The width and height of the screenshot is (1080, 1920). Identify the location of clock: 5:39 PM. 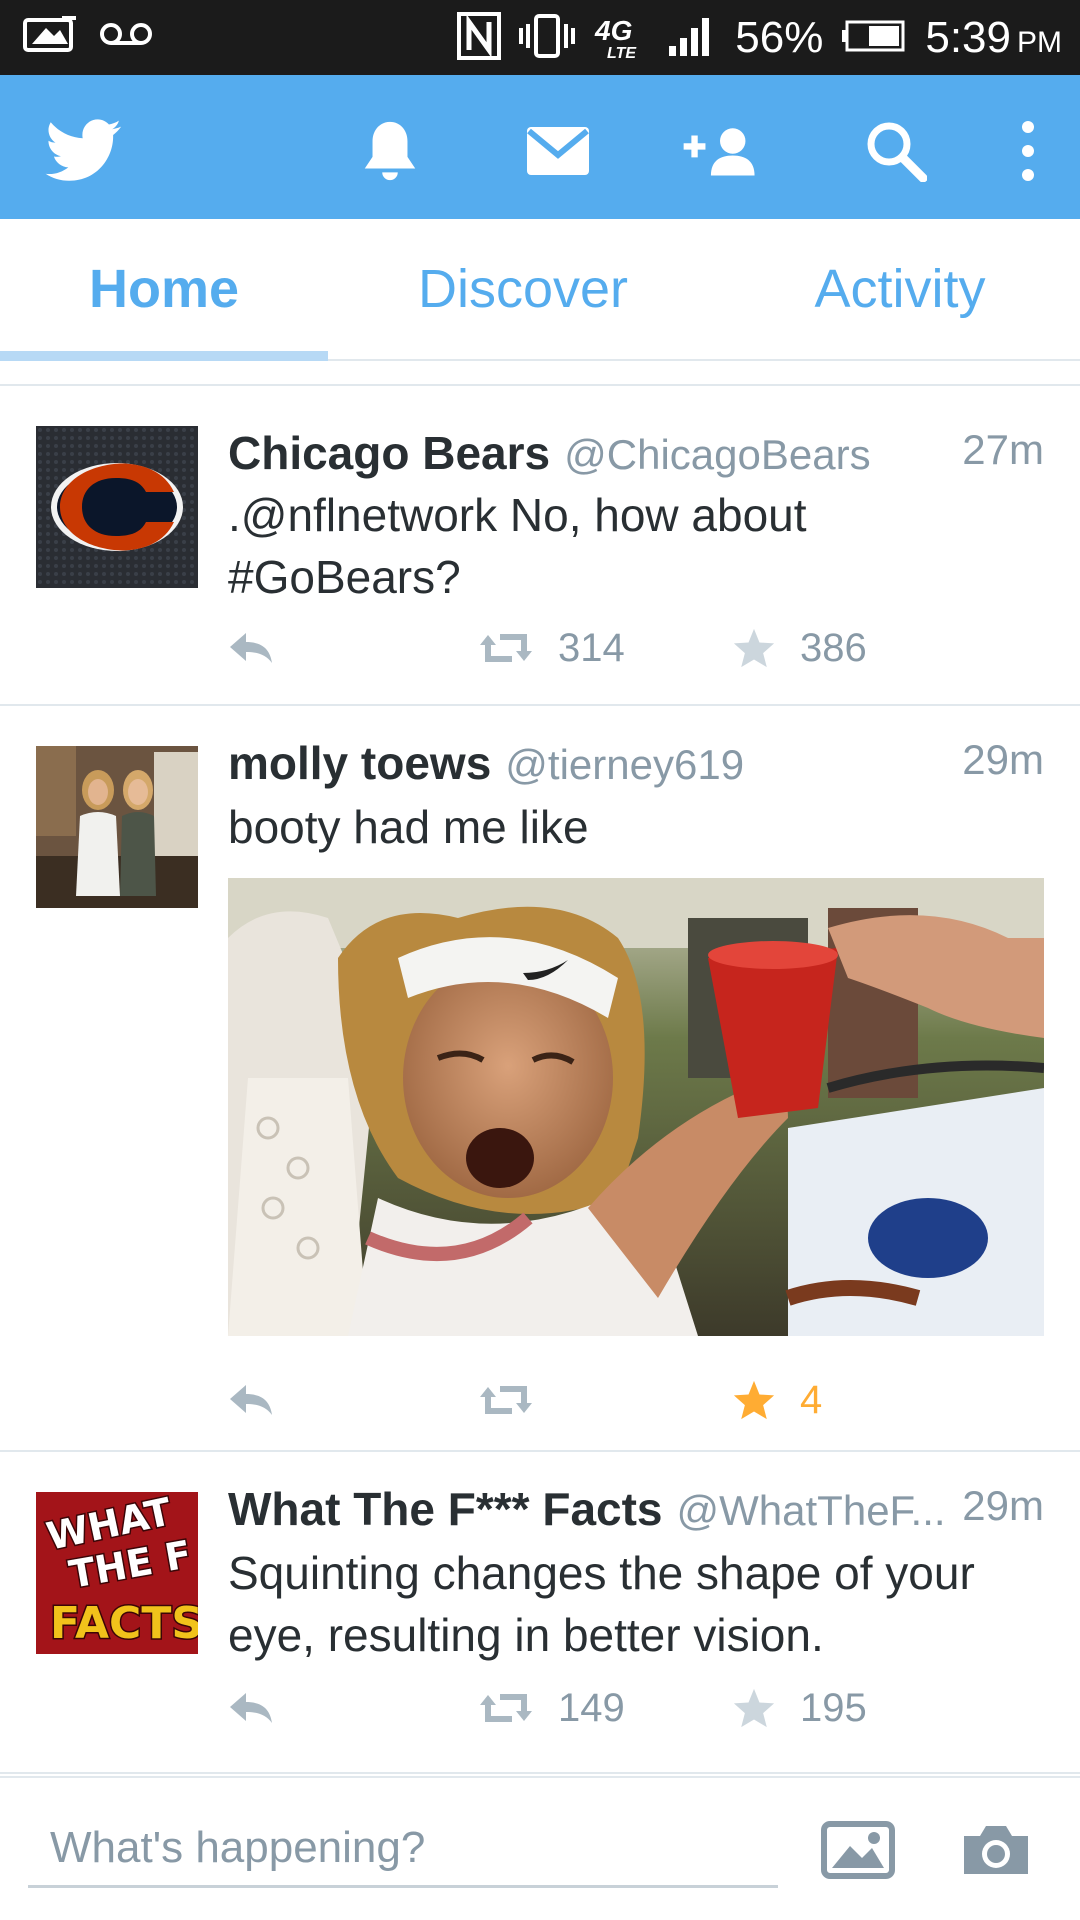
(993, 38).